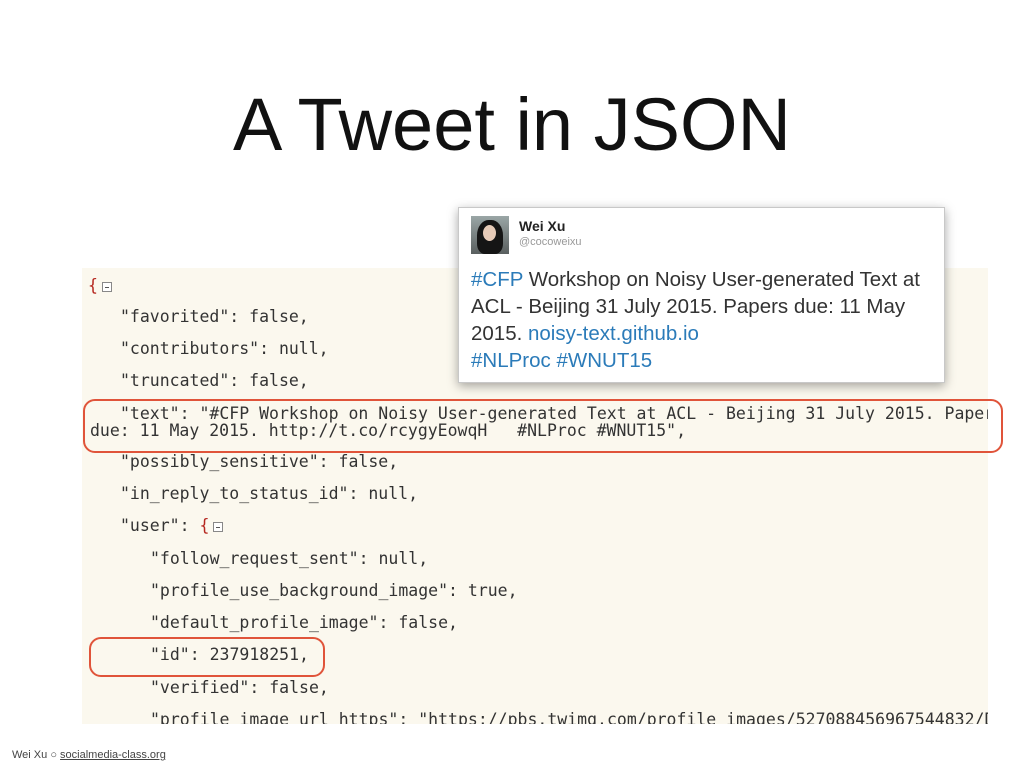  I want to click on json-line-verified: "verified": false,, so click(239, 687).